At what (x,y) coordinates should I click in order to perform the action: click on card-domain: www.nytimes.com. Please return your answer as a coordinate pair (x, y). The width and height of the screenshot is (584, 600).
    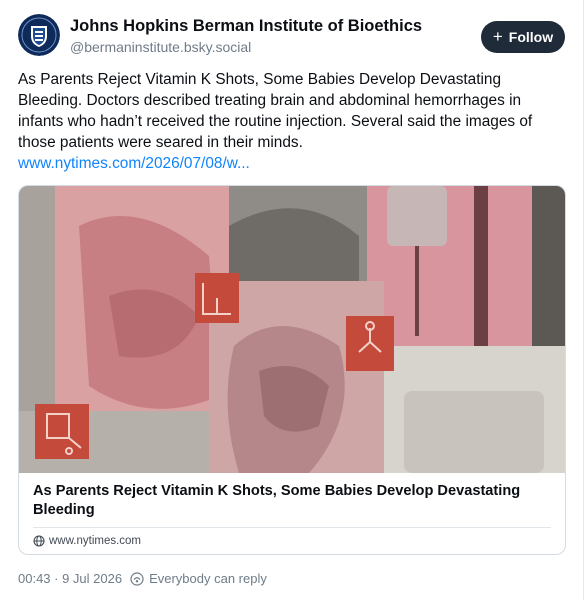
    Looking at the image, I should click on (95, 541).